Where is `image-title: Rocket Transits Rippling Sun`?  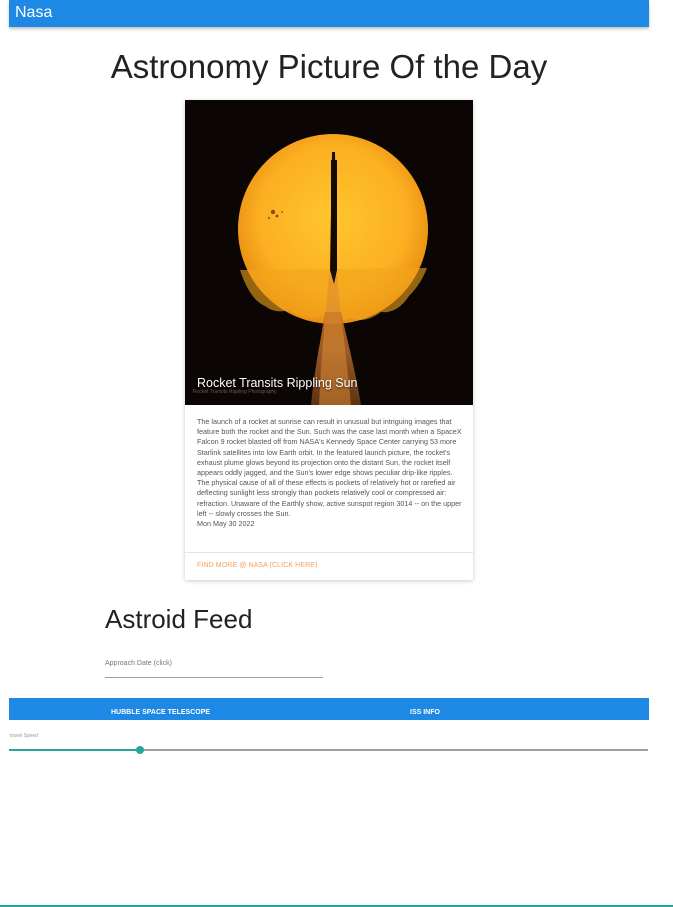 image-title: Rocket Transits Rippling Sun is located at coordinates (277, 383).